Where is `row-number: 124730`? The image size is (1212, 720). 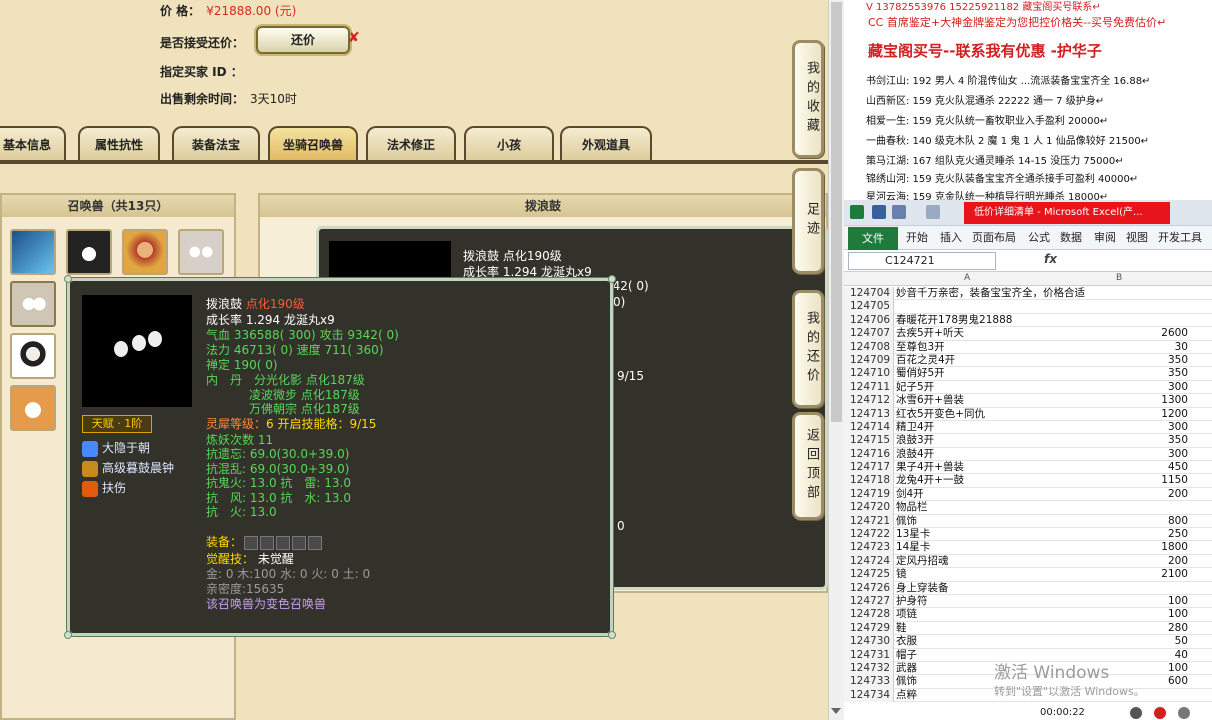 row-number: 124730 is located at coordinates (869, 642).